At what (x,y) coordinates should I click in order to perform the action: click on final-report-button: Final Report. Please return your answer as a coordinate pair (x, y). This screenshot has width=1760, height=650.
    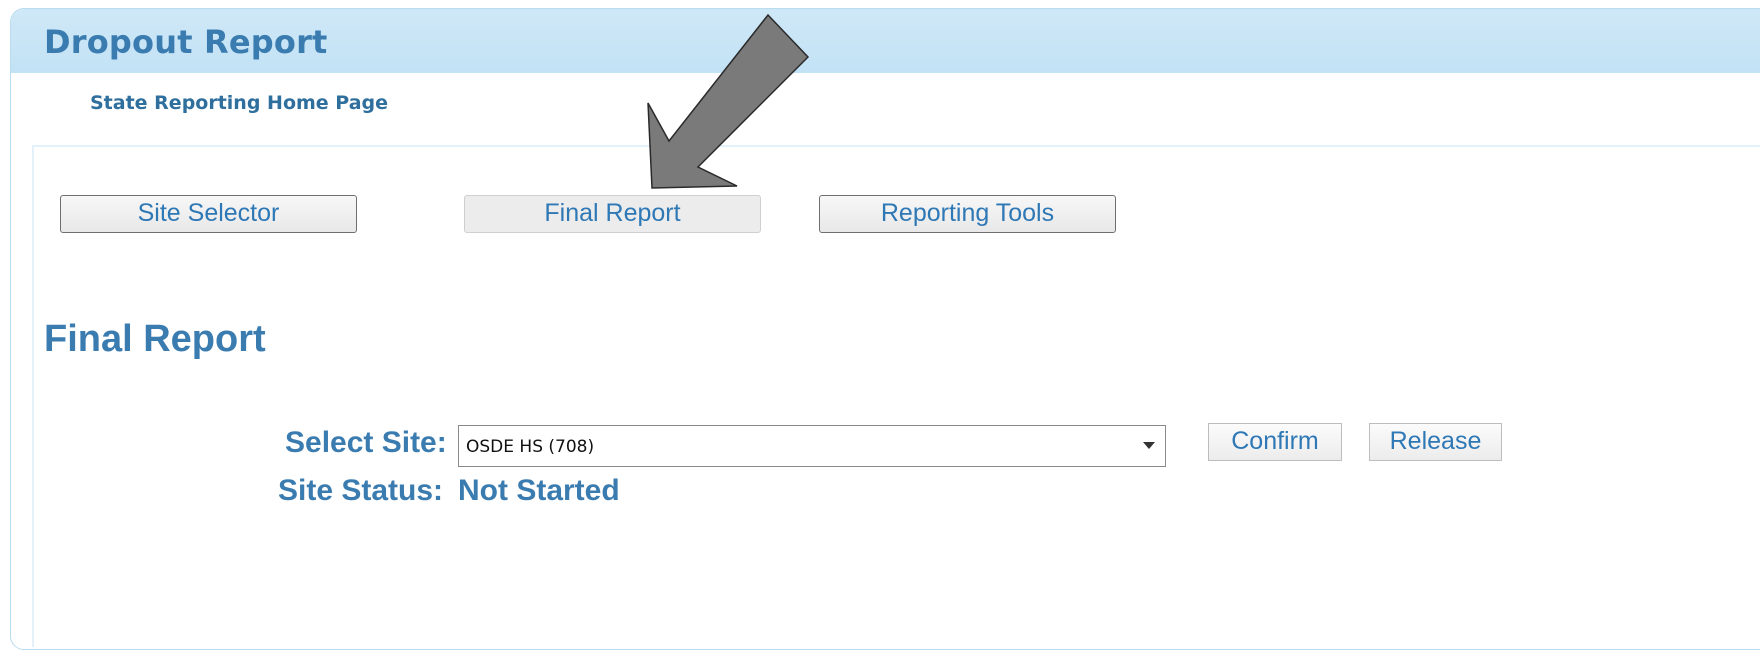
    Looking at the image, I should click on (612, 214).